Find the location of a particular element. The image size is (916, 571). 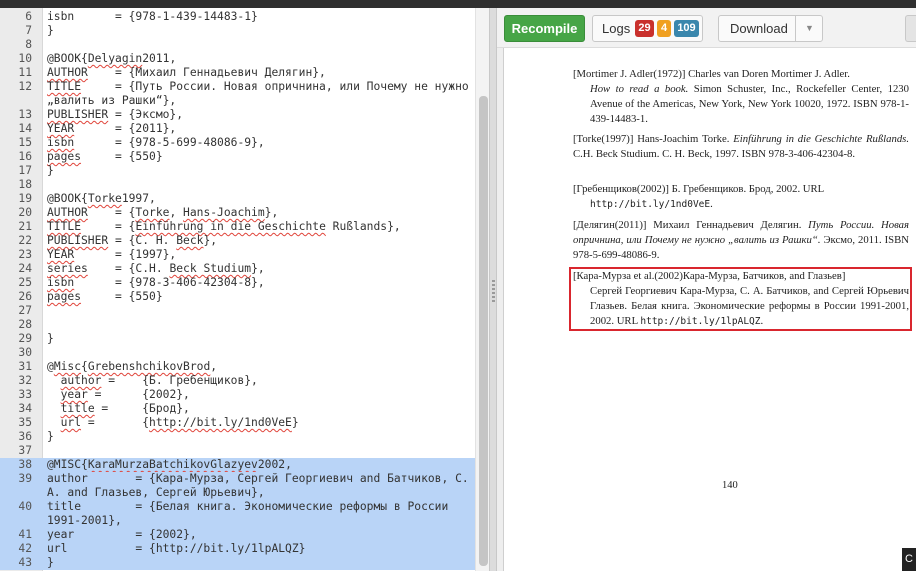

code-text: @MISC{KaraMurzaBatchikovGlazyev2002, is located at coordinates (260, 465).